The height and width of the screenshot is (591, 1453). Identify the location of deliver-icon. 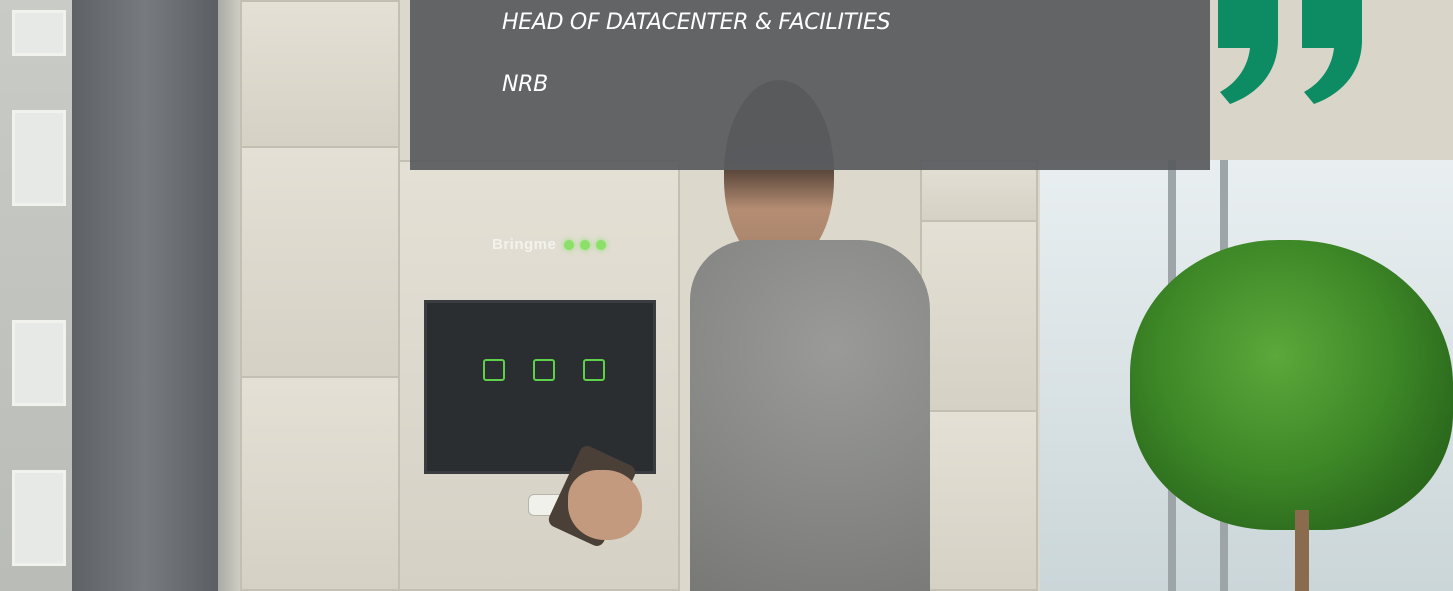
(494, 370).